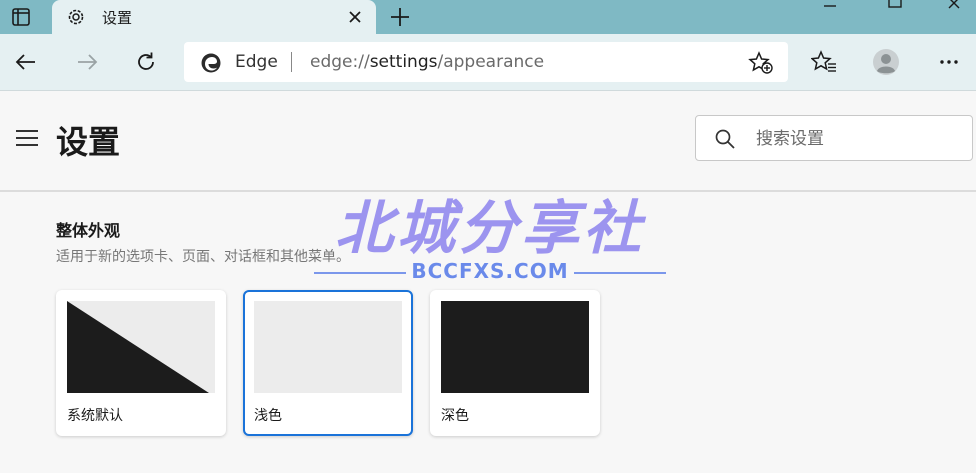 This screenshot has height=473, width=976. I want to click on tab-strip: 设置, so click(488, 17).